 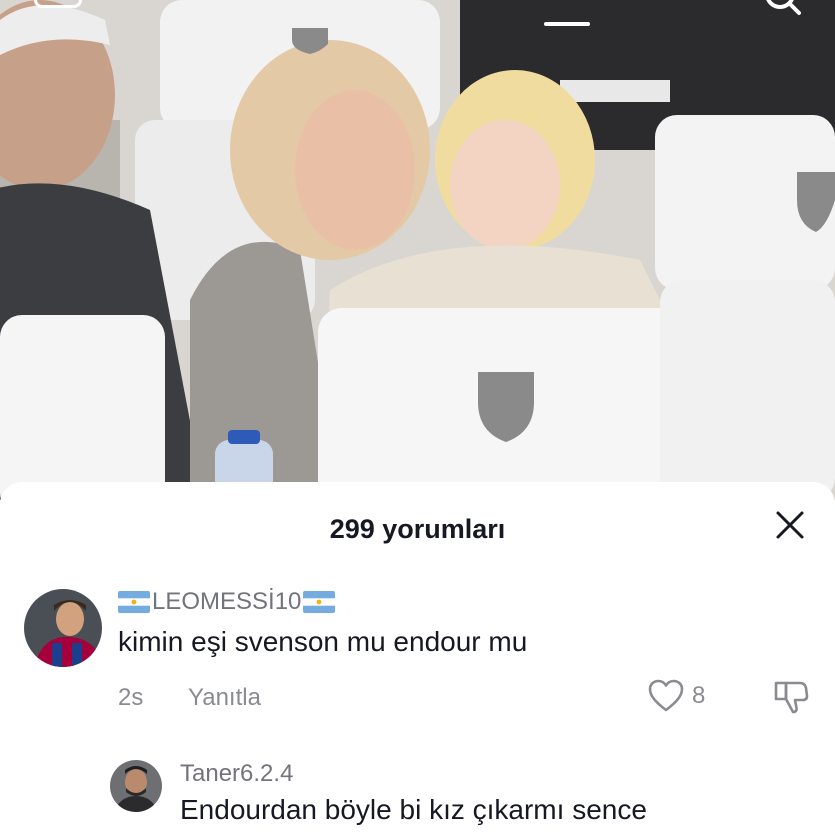 I want to click on dislike-icon, so click(x=791, y=697).